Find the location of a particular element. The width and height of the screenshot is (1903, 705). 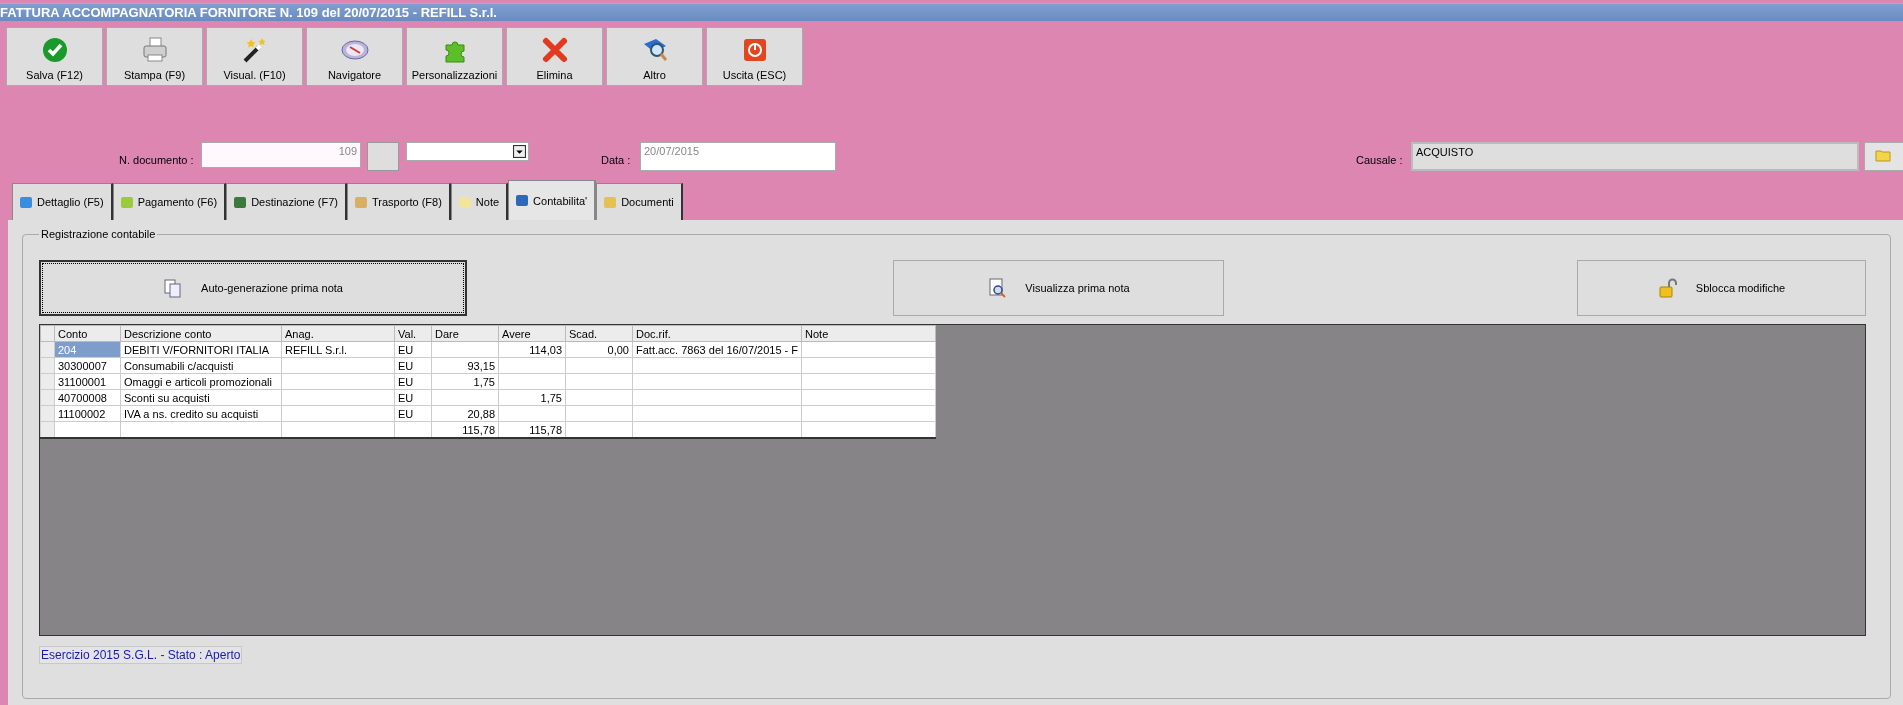

column-header: Val. is located at coordinates (413, 333).